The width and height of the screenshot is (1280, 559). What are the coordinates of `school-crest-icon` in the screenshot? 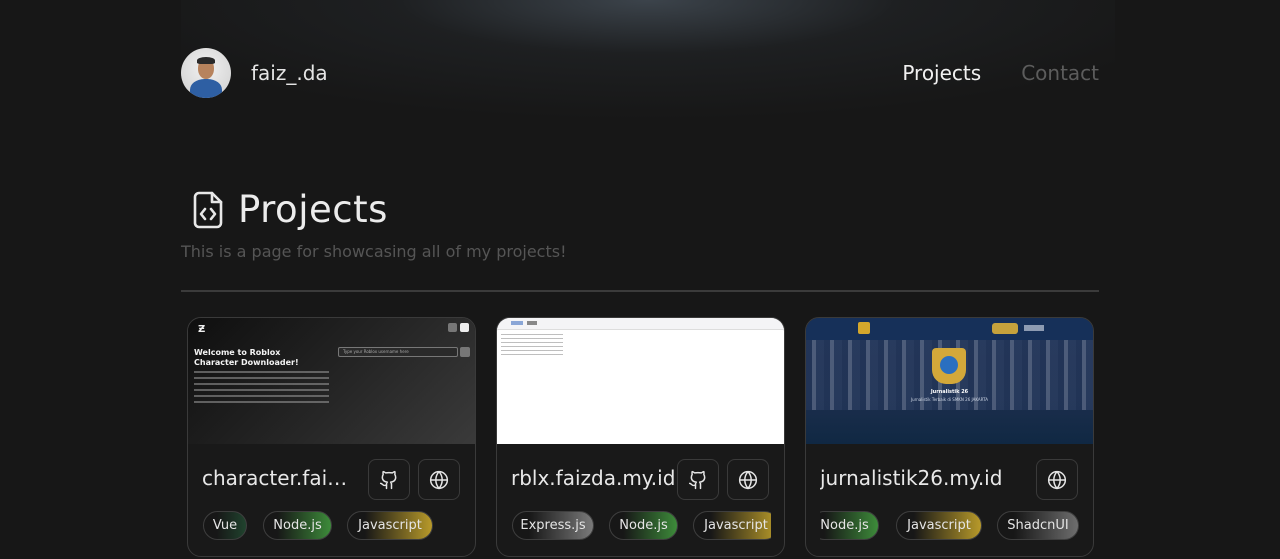 It's located at (949, 366).